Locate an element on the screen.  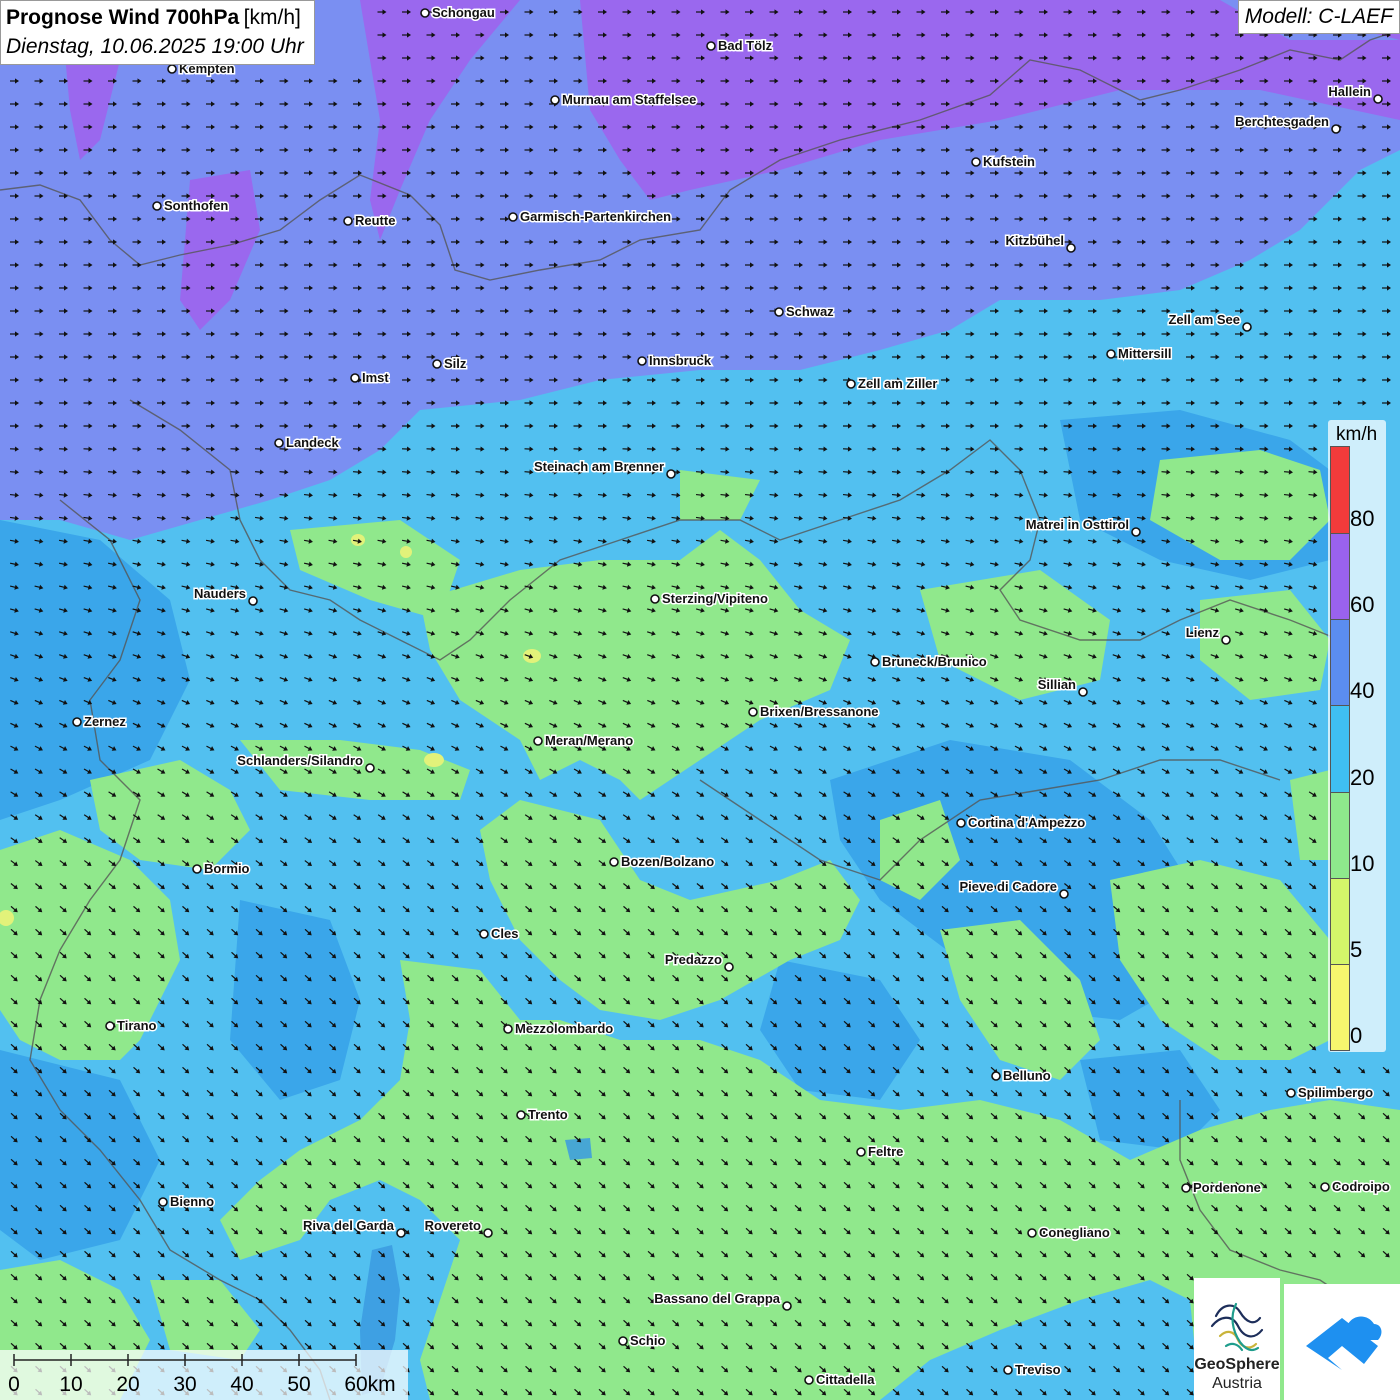
city-label: Cittadella is located at coordinates (845, 1379).